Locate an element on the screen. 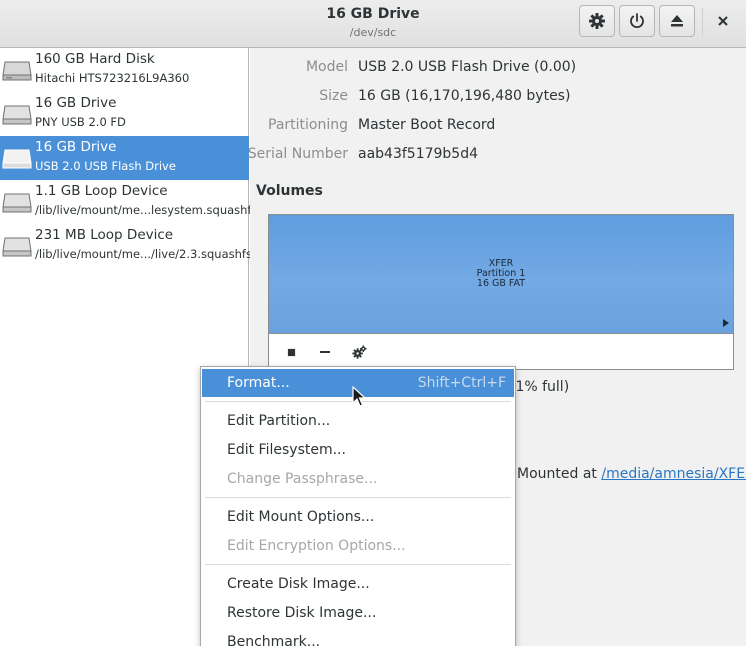  partitioning-label: Partitioning is located at coordinates (308, 125).